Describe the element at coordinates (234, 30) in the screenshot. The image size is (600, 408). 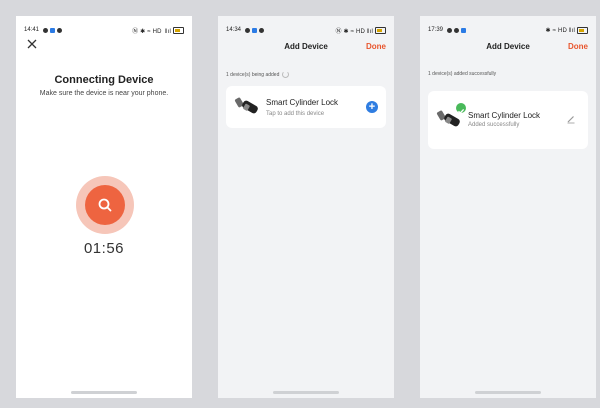
I see `status-time: 14:34` at that location.